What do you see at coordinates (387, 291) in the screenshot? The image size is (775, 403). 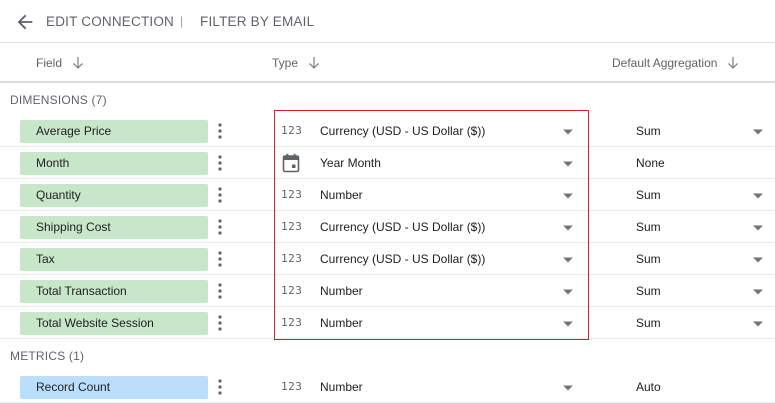 I see `field-row: Total Transaction 123 Number Sum` at bounding box center [387, 291].